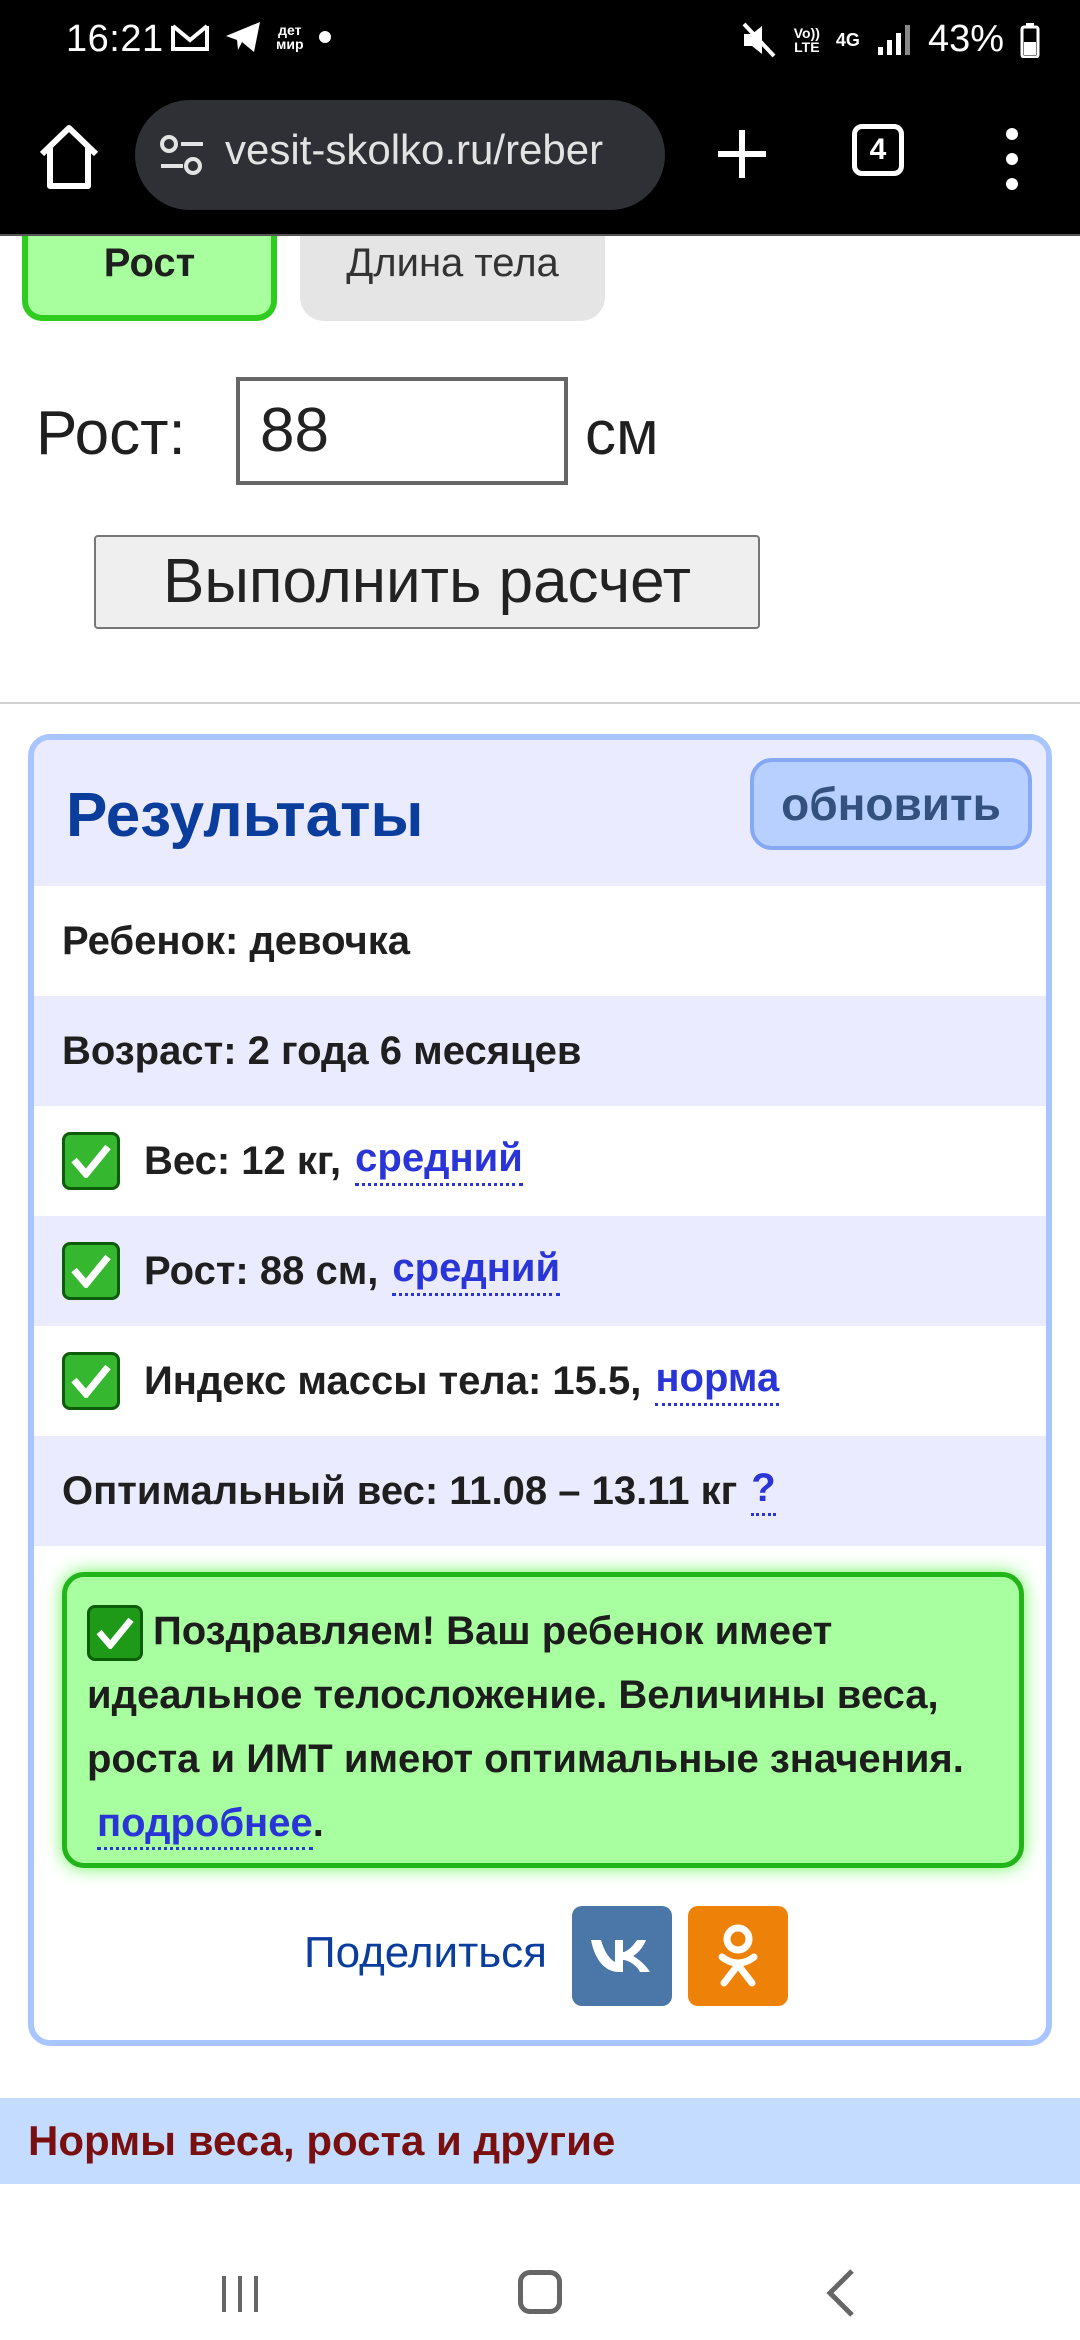 This screenshot has width=1080, height=2340. I want to click on browser-toolbar: vesit-skolko.ru/reber 4, so click(540, 160).